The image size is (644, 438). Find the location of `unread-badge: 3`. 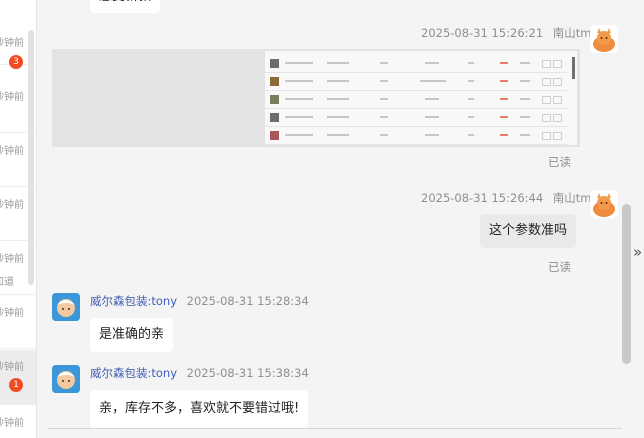

unread-badge: 3 is located at coordinates (16, 62).